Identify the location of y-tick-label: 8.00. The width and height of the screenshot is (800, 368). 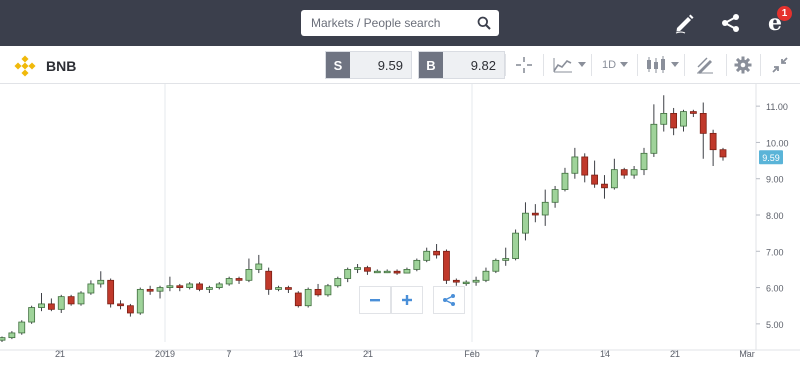
(775, 216).